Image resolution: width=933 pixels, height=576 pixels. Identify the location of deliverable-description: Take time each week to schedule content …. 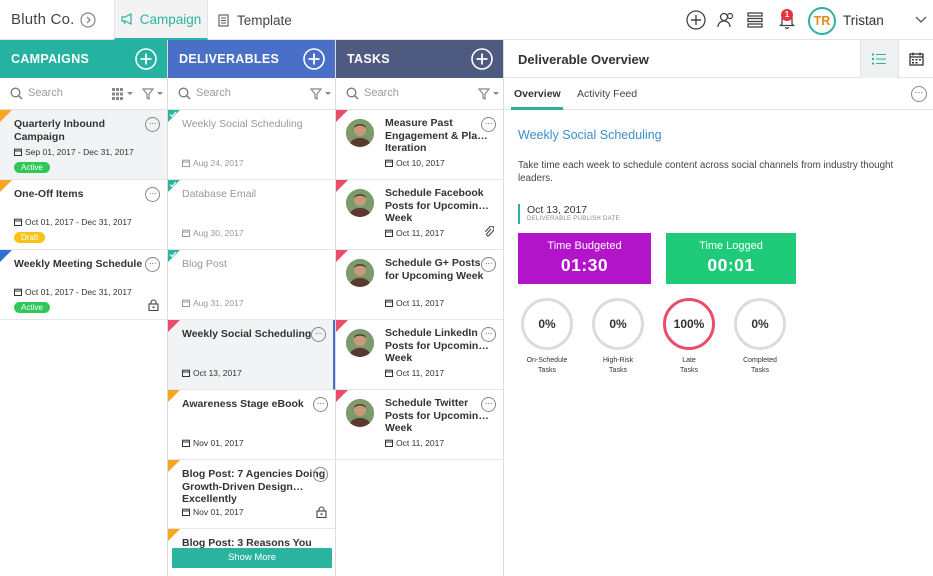
(706, 172).